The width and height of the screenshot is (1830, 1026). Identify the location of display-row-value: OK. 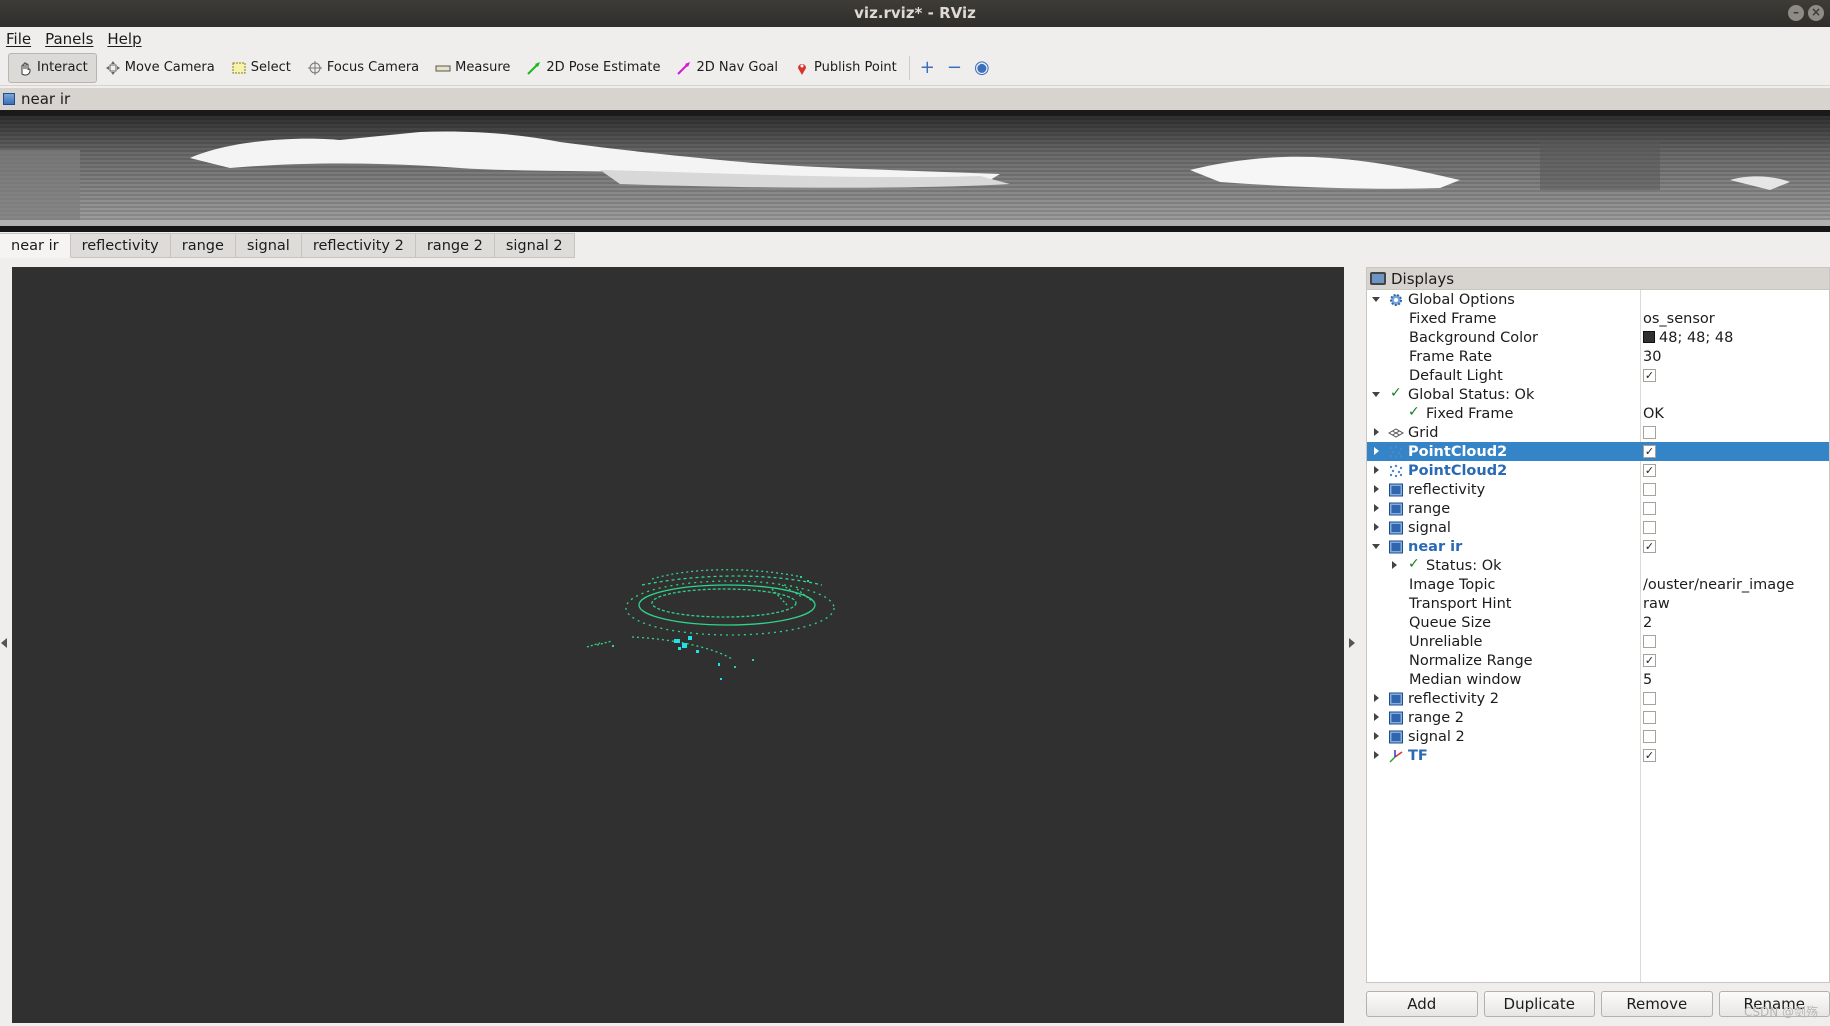
(1653, 414).